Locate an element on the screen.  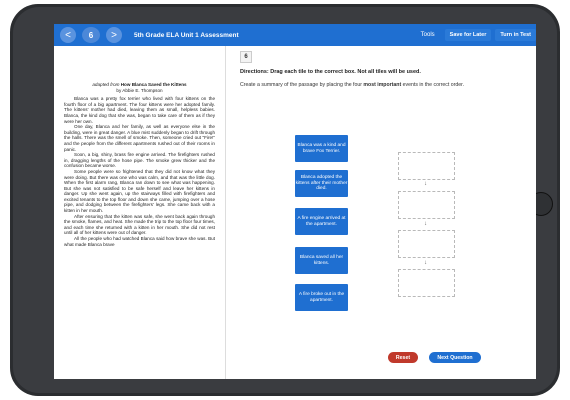
turn-in-test-button: Turn in Test is located at coordinates (515, 35).